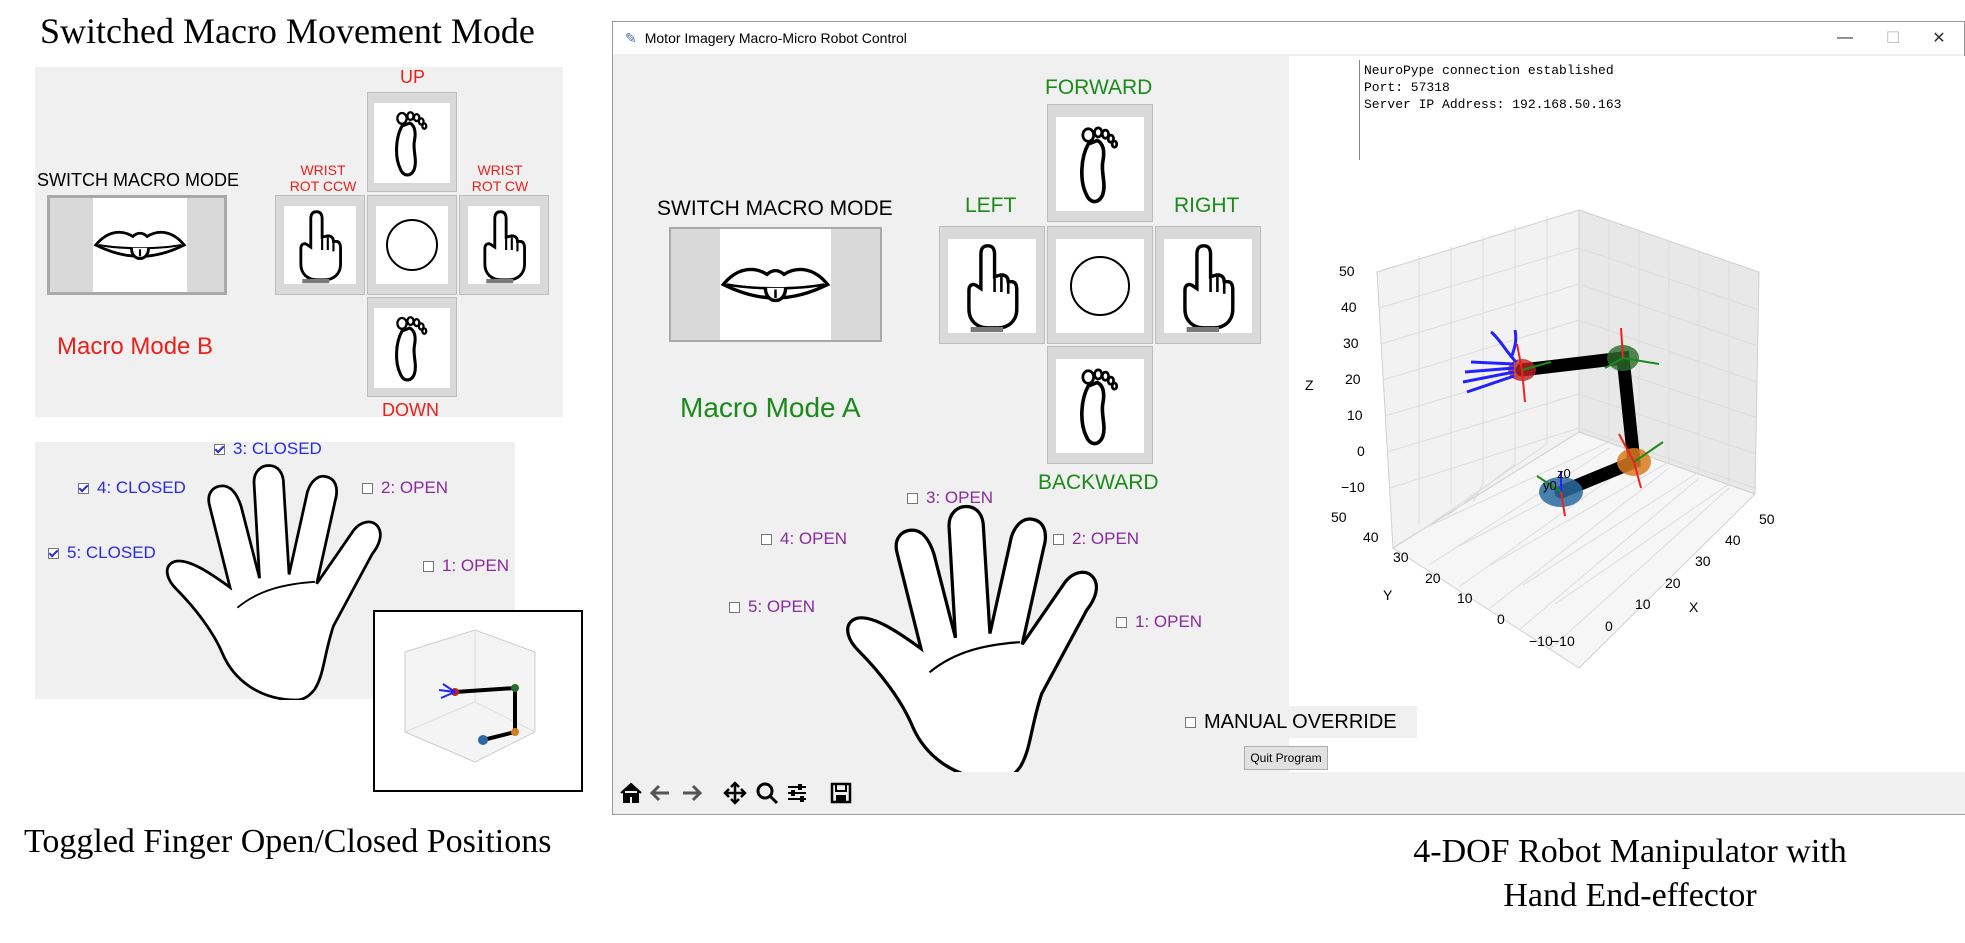 Image resolution: width=1965 pixels, height=943 pixels. What do you see at coordinates (1630, 851) in the screenshot?
I see `right-caption-line: 4-DOF Robot Manipulator with` at bounding box center [1630, 851].